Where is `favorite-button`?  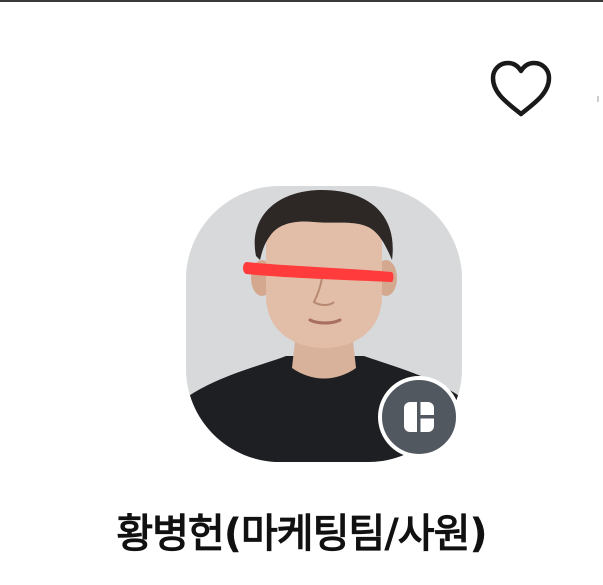 favorite-button is located at coordinates (521, 89).